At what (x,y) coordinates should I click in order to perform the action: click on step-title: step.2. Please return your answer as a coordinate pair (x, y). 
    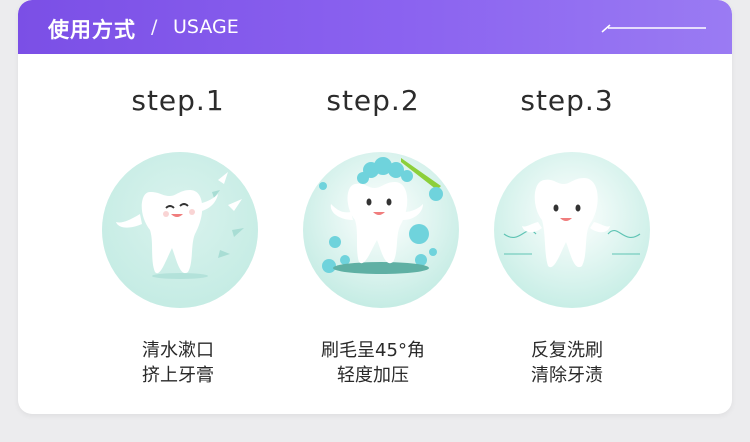
    Looking at the image, I should click on (373, 100).